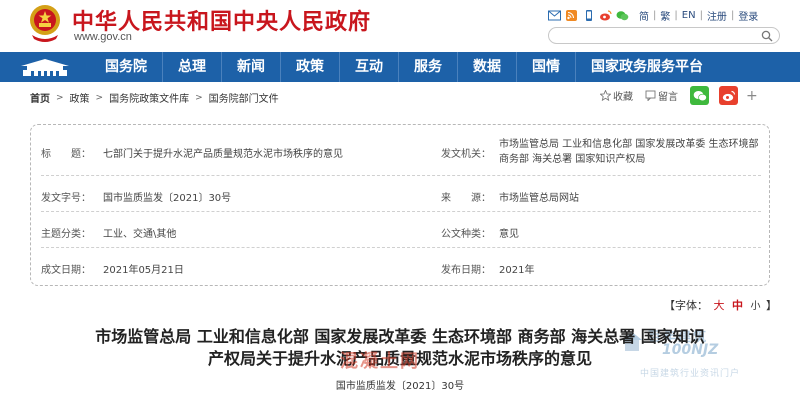 Image resolution: width=800 pixels, height=404 pixels. Describe the element at coordinates (149, 97) in the screenshot. I see `breadcrumb-policy-library: 国务院政策文件库` at that location.